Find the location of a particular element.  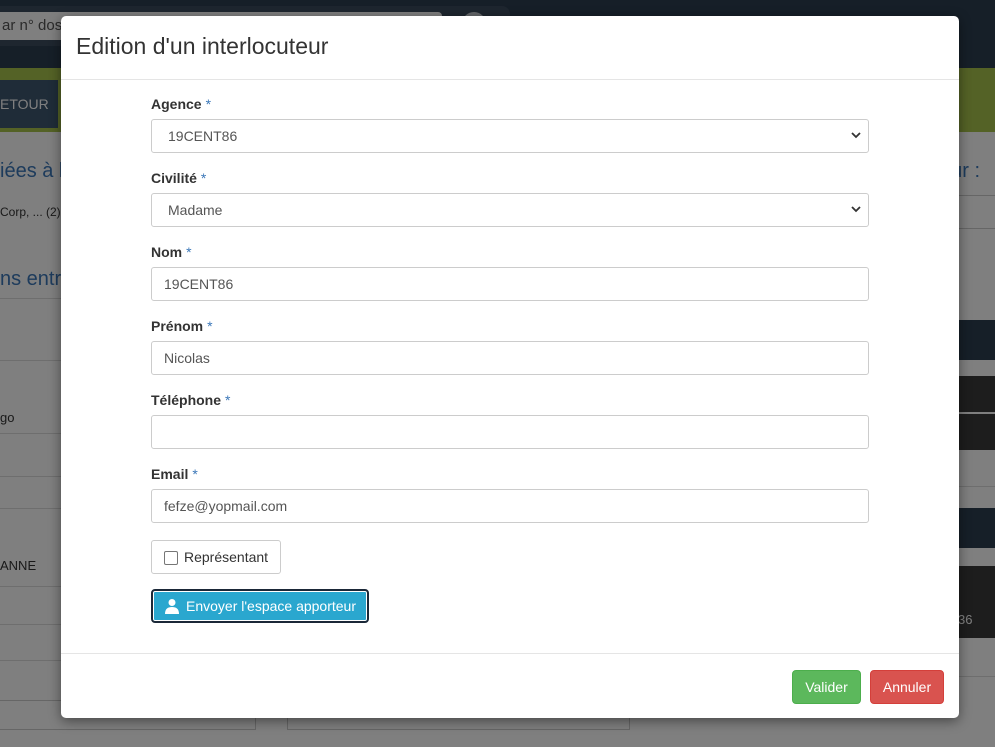

telephone-input is located at coordinates (510, 432).